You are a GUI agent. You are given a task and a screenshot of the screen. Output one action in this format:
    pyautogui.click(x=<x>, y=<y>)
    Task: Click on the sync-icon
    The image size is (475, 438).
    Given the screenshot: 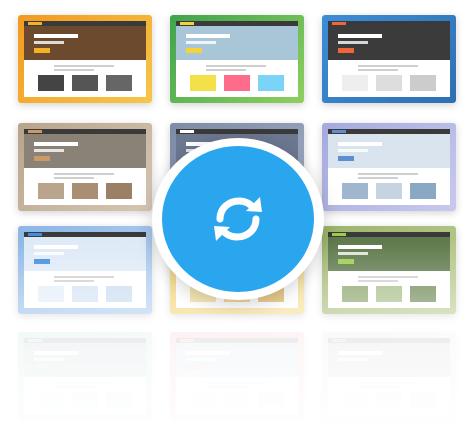 What is the action you would take?
    pyautogui.click(x=238, y=219)
    